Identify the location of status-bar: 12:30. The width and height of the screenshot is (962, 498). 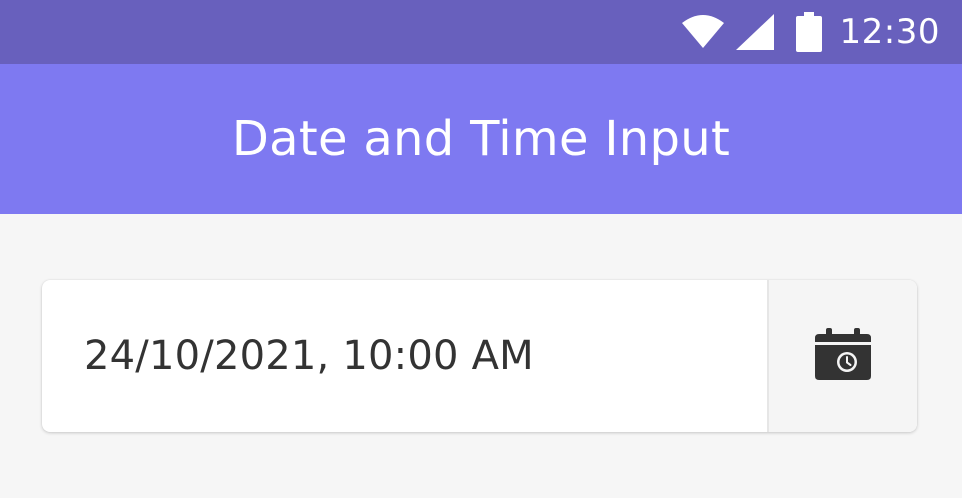
(481, 32).